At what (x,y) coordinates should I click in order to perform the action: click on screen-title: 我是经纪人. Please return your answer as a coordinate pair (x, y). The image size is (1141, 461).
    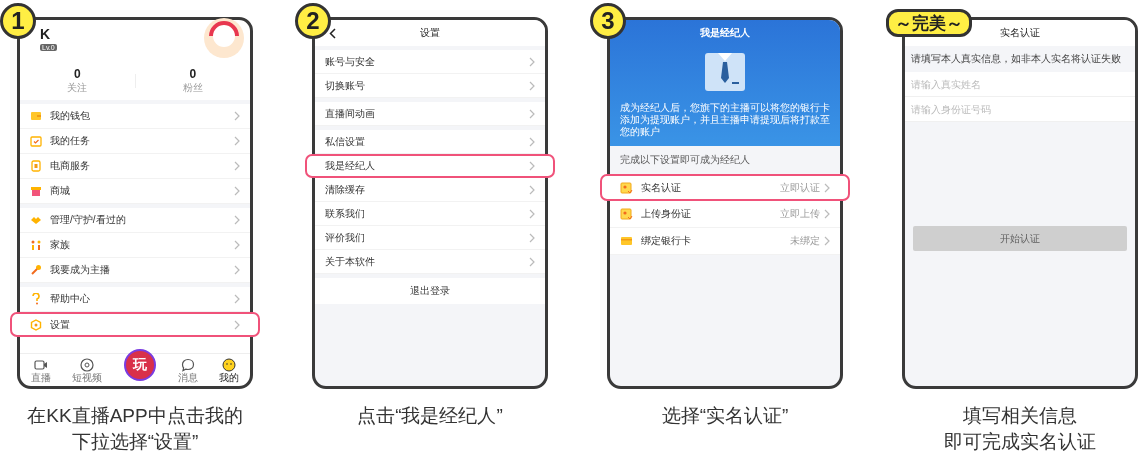
    Looking at the image, I should click on (725, 33).